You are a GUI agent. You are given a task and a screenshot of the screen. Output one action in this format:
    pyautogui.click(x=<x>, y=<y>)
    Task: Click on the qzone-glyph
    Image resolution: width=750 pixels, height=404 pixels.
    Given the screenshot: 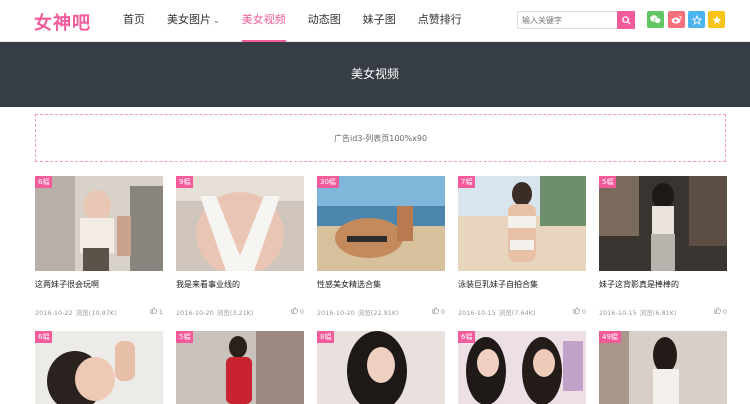 What is the action you would take?
    pyautogui.click(x=696, y=19)
    